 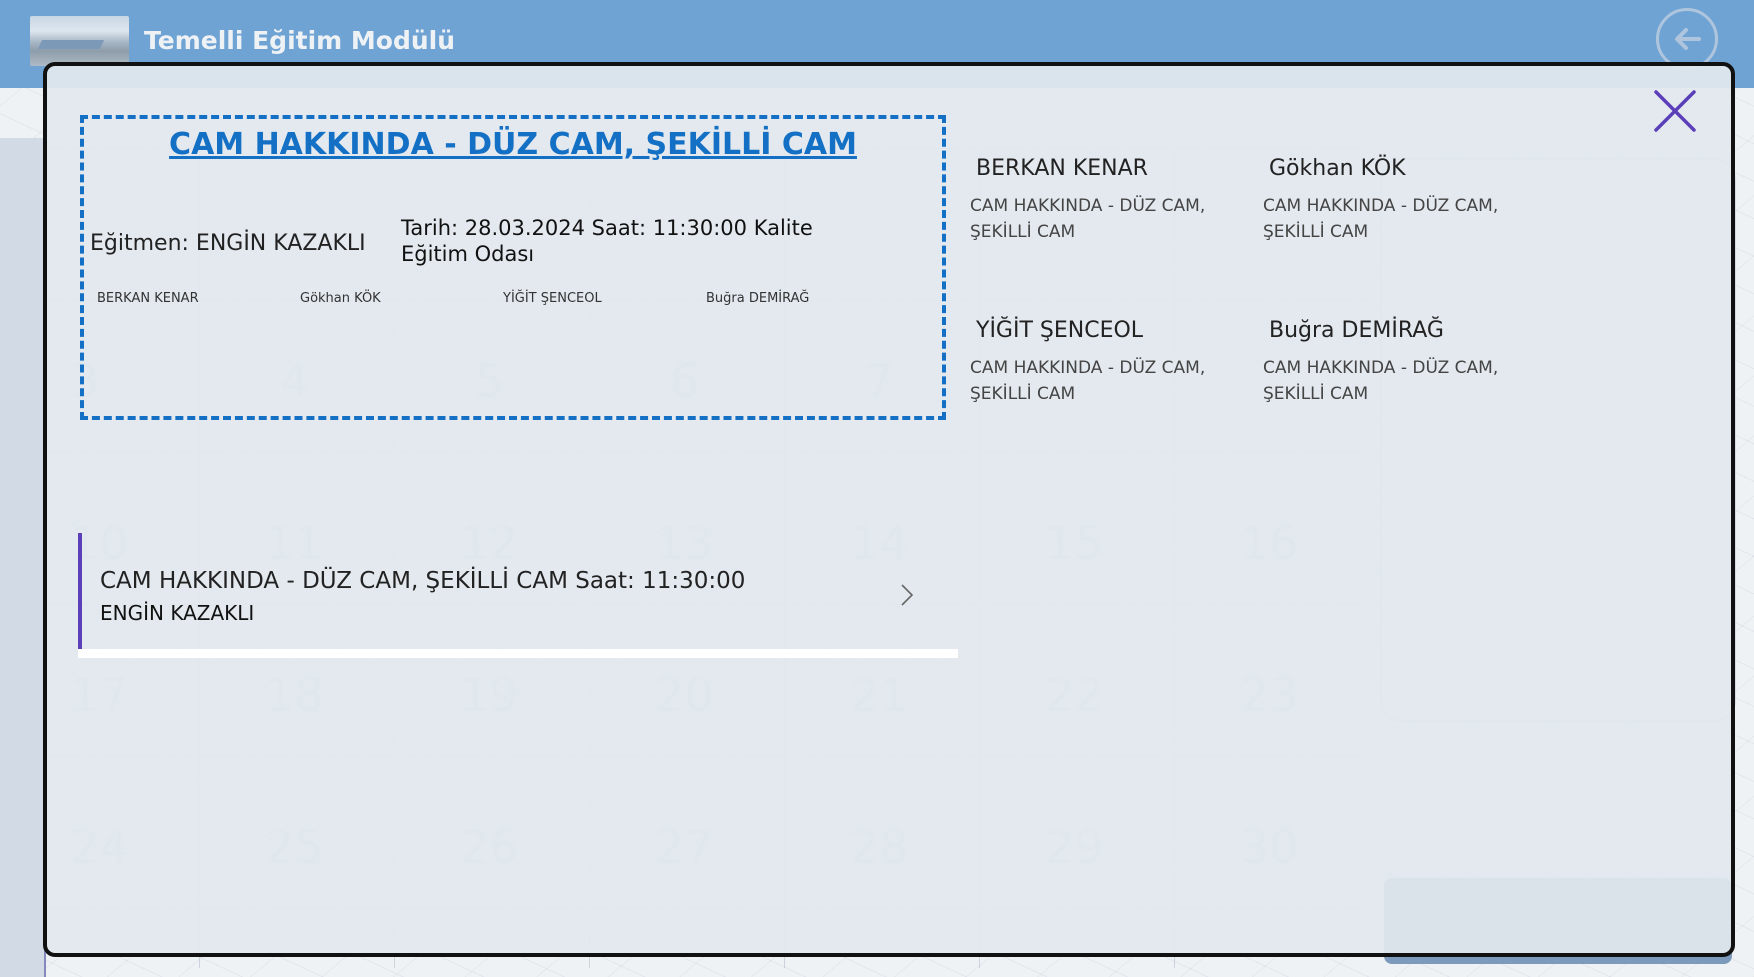 What do you see at coordinates (513, 144) in the screenshot?
I see `course-title-link: CAM HAKKINDA - DÜZ CAM, ŞEKİLLİ CAM` at bounding box center [513, 144].